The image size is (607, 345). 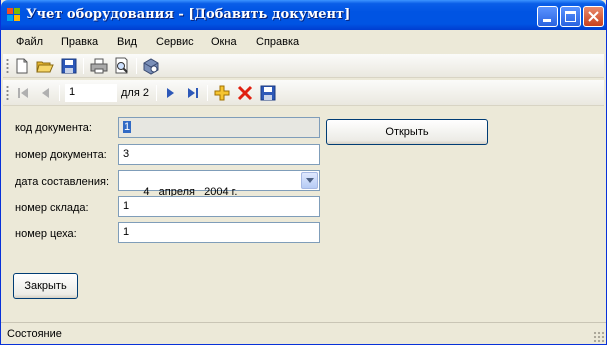 I want to click on doc-code-value: 1, so click(x=127, y=127).